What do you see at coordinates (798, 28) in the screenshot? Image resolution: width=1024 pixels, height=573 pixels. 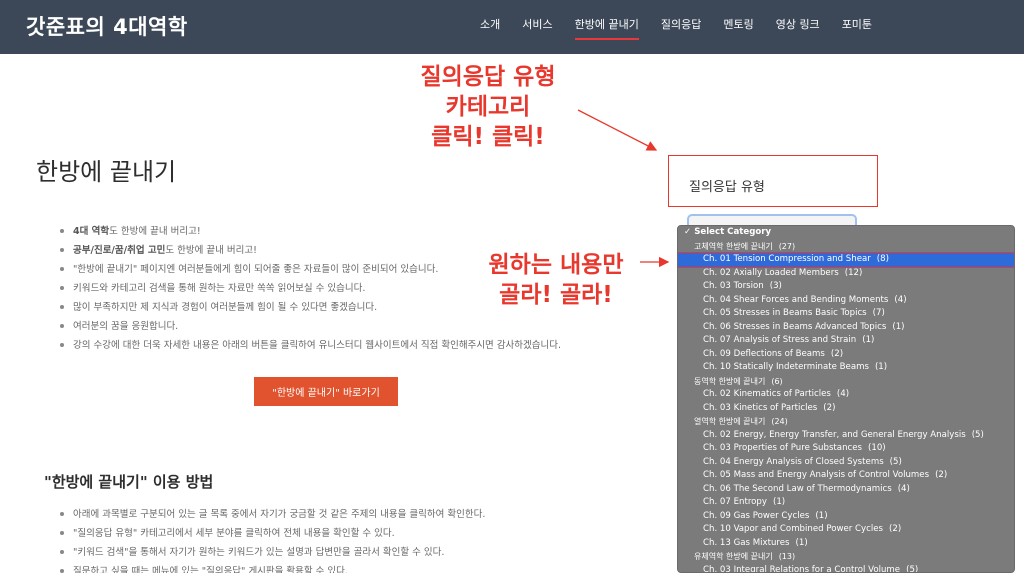 I see `nav-item: 영상 링크` at bounding box center [798, 28].